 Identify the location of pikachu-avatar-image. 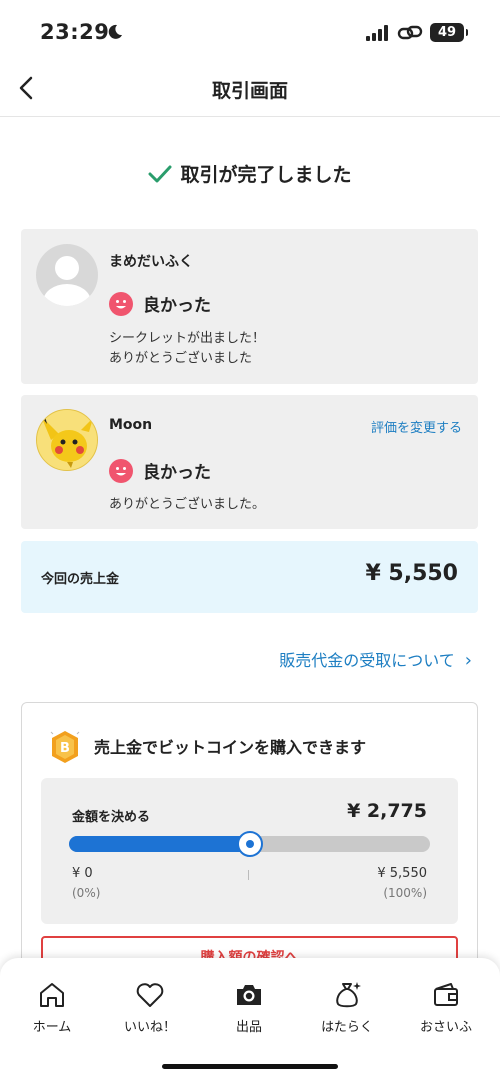
(67, 440).